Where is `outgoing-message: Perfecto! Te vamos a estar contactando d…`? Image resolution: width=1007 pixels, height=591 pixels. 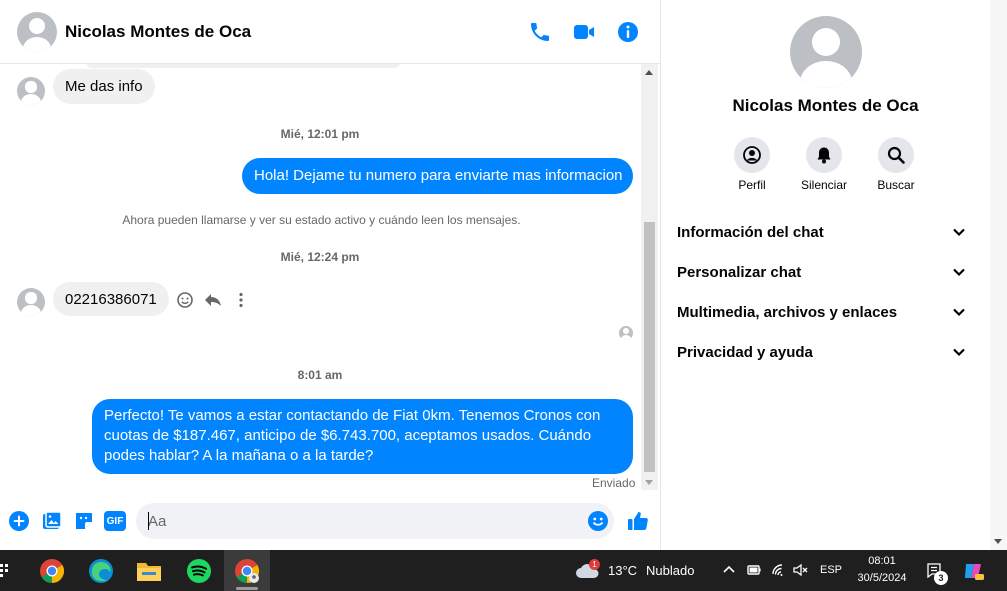 outgoing-message: Perfecto! Te vamos a estar contactando d… is located at coordinates (362, 436).